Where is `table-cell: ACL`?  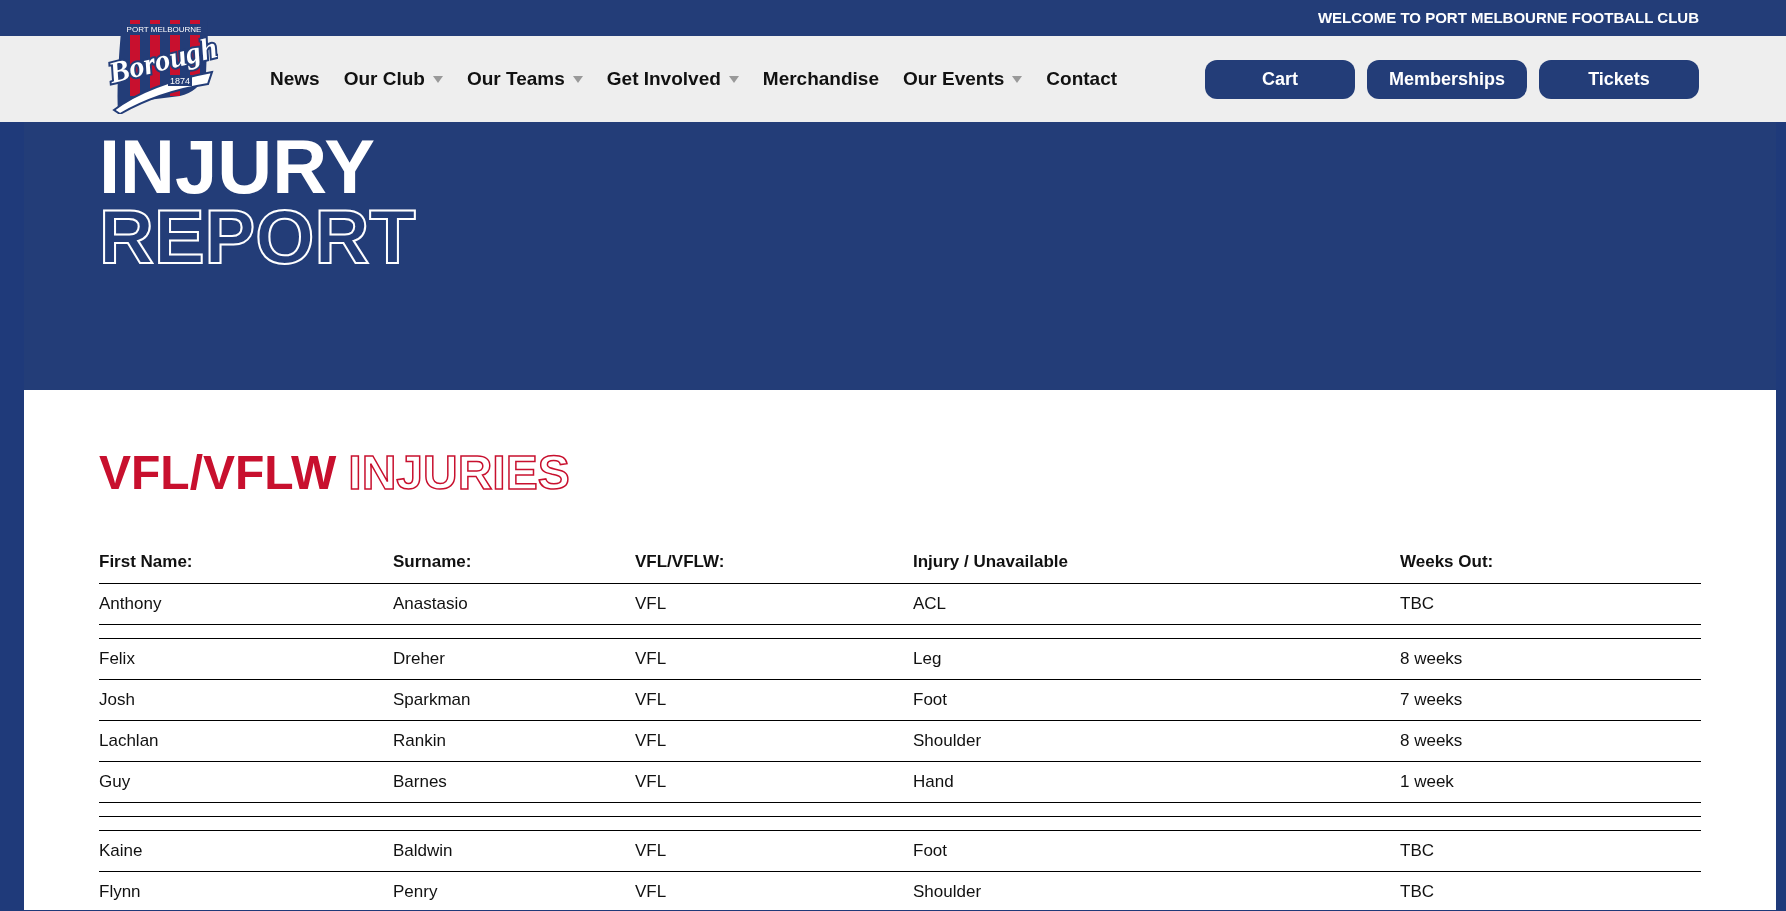
table-cell: ACL is located at coordinates (1156, 603).